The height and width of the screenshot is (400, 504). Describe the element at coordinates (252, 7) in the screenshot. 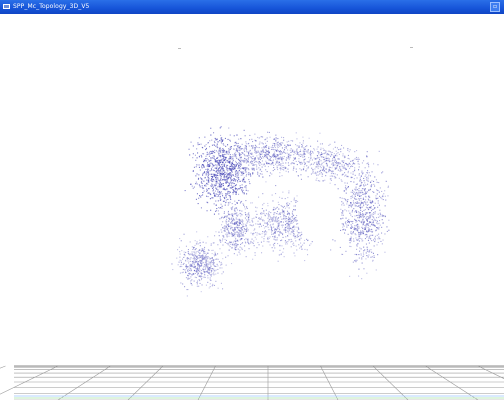

I see `window-titlebar: SPP_Mc_Topology_3D_V5 ▫` at that location.